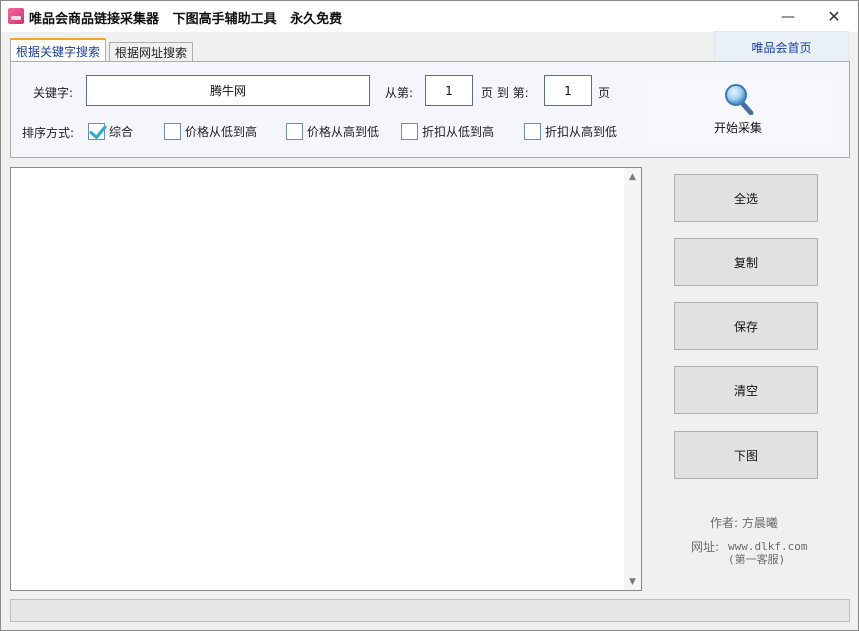  Describe the element at coordinates (48, 133) in the screenshot. I see `sort-label: 排序方式:` at that location.